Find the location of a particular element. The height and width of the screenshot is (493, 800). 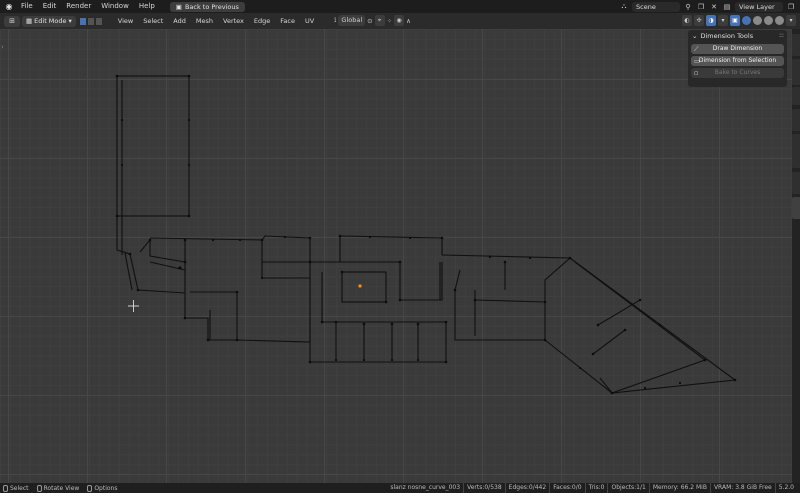

draw-dimension-label: Draw Dimension is located at coordinates (737, 48).